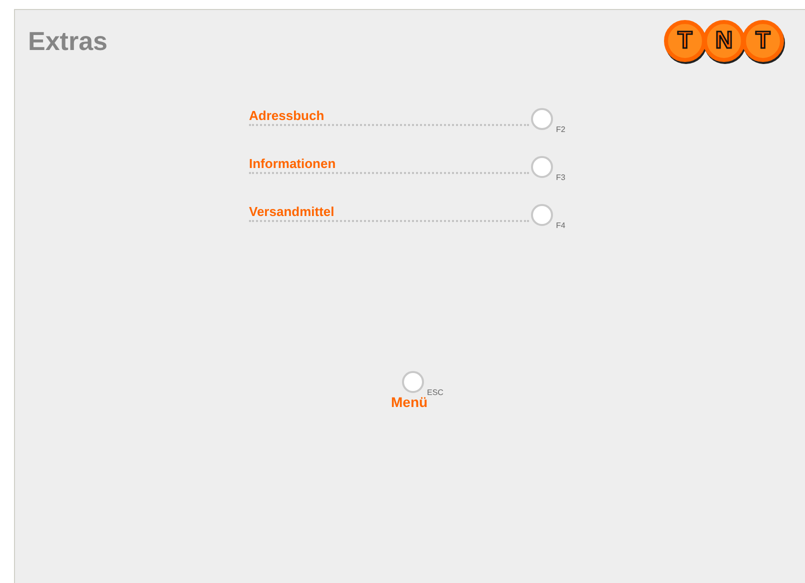 The image size is (805, 583). What do you see at coordinates (390, 163) in the screenshot?
I see `menu-item-label: Informationen` at bounding box center [390, 163].